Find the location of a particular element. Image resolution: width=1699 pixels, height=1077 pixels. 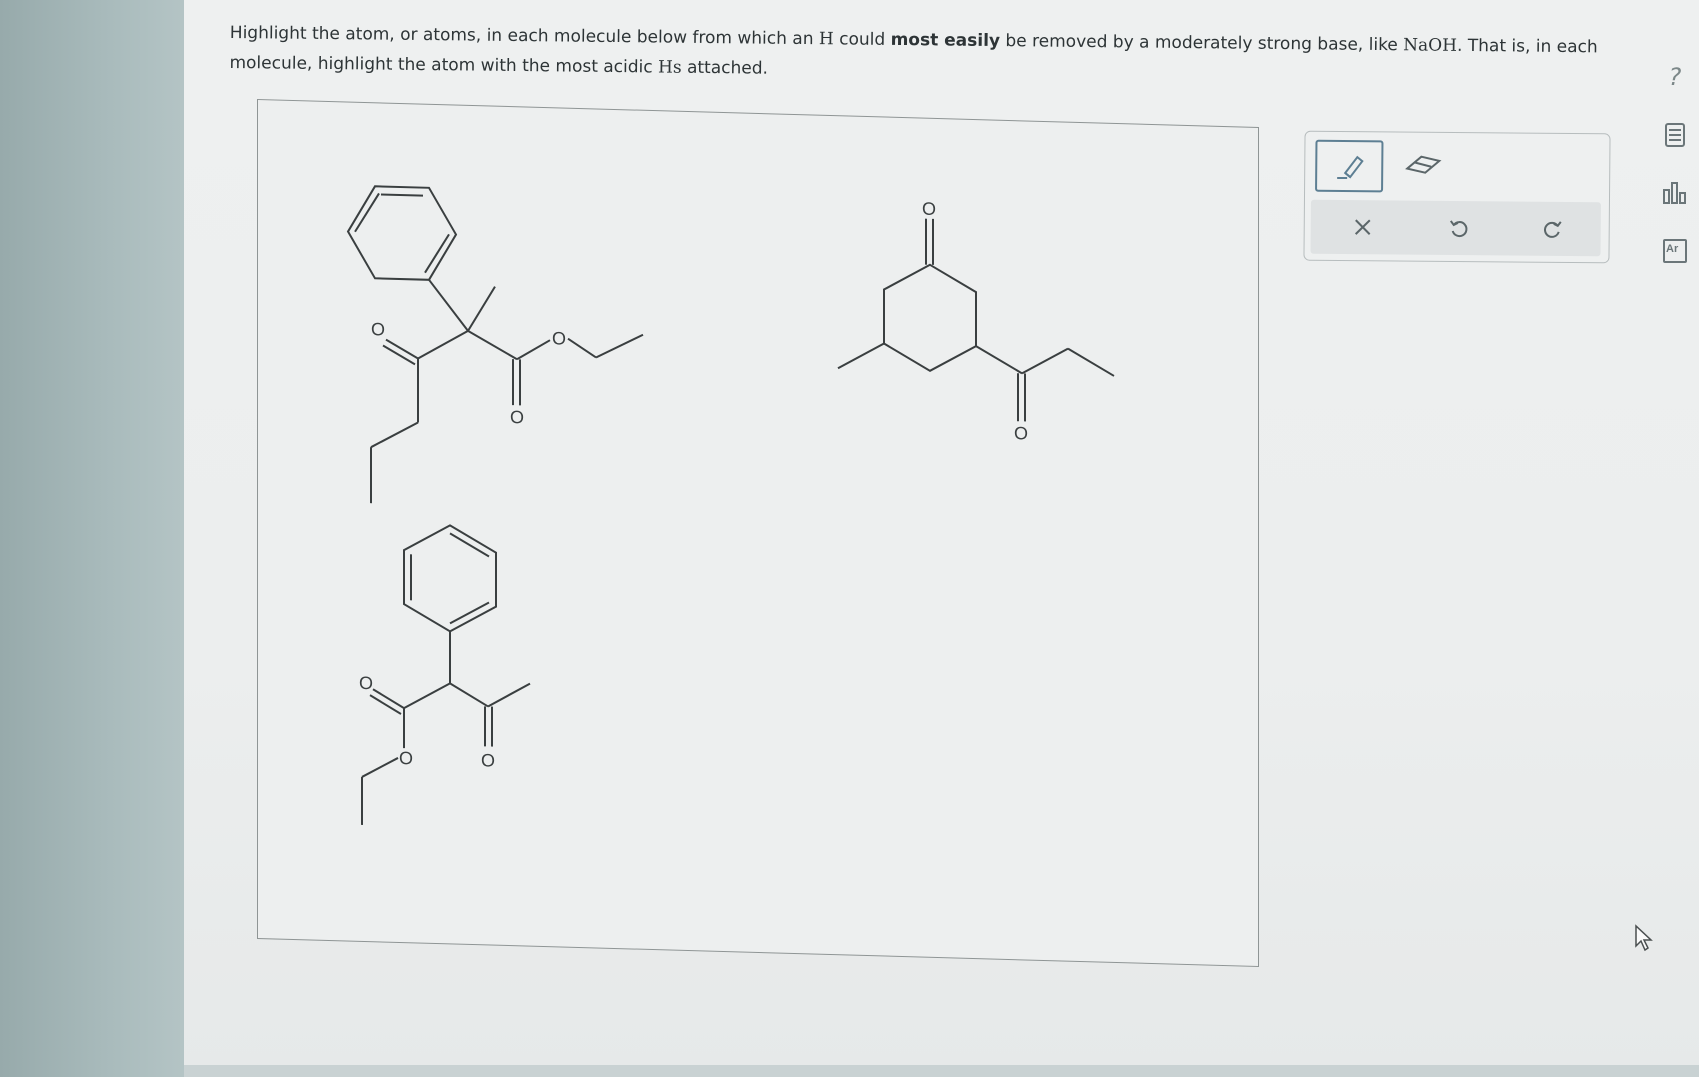

help-icon: ? is located at coordinates (1675, 77).